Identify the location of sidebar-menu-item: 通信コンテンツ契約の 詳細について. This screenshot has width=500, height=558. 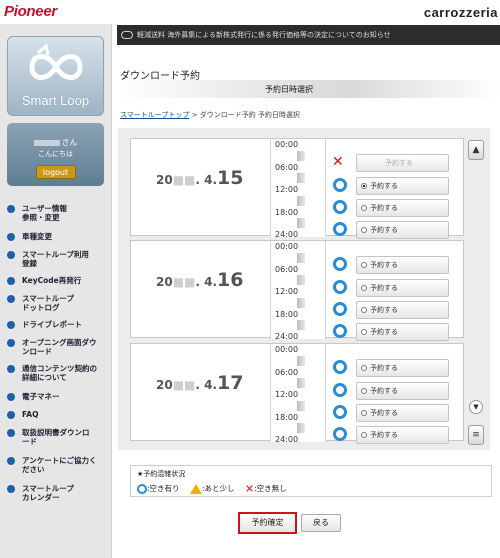
(56, 373).